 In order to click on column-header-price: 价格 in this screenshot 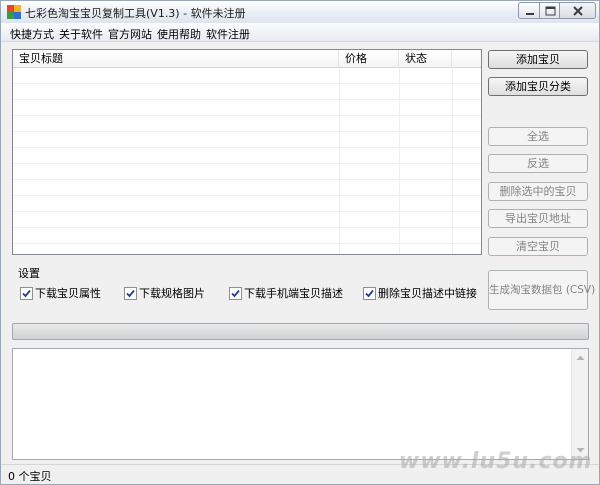, I will do `click(369, 59)`.